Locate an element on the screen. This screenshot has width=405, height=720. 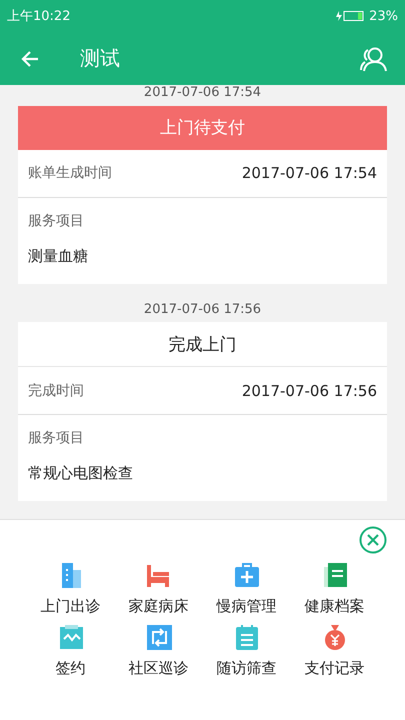
menu-item: 社区巡诊 is located at coordinates (158, 650).